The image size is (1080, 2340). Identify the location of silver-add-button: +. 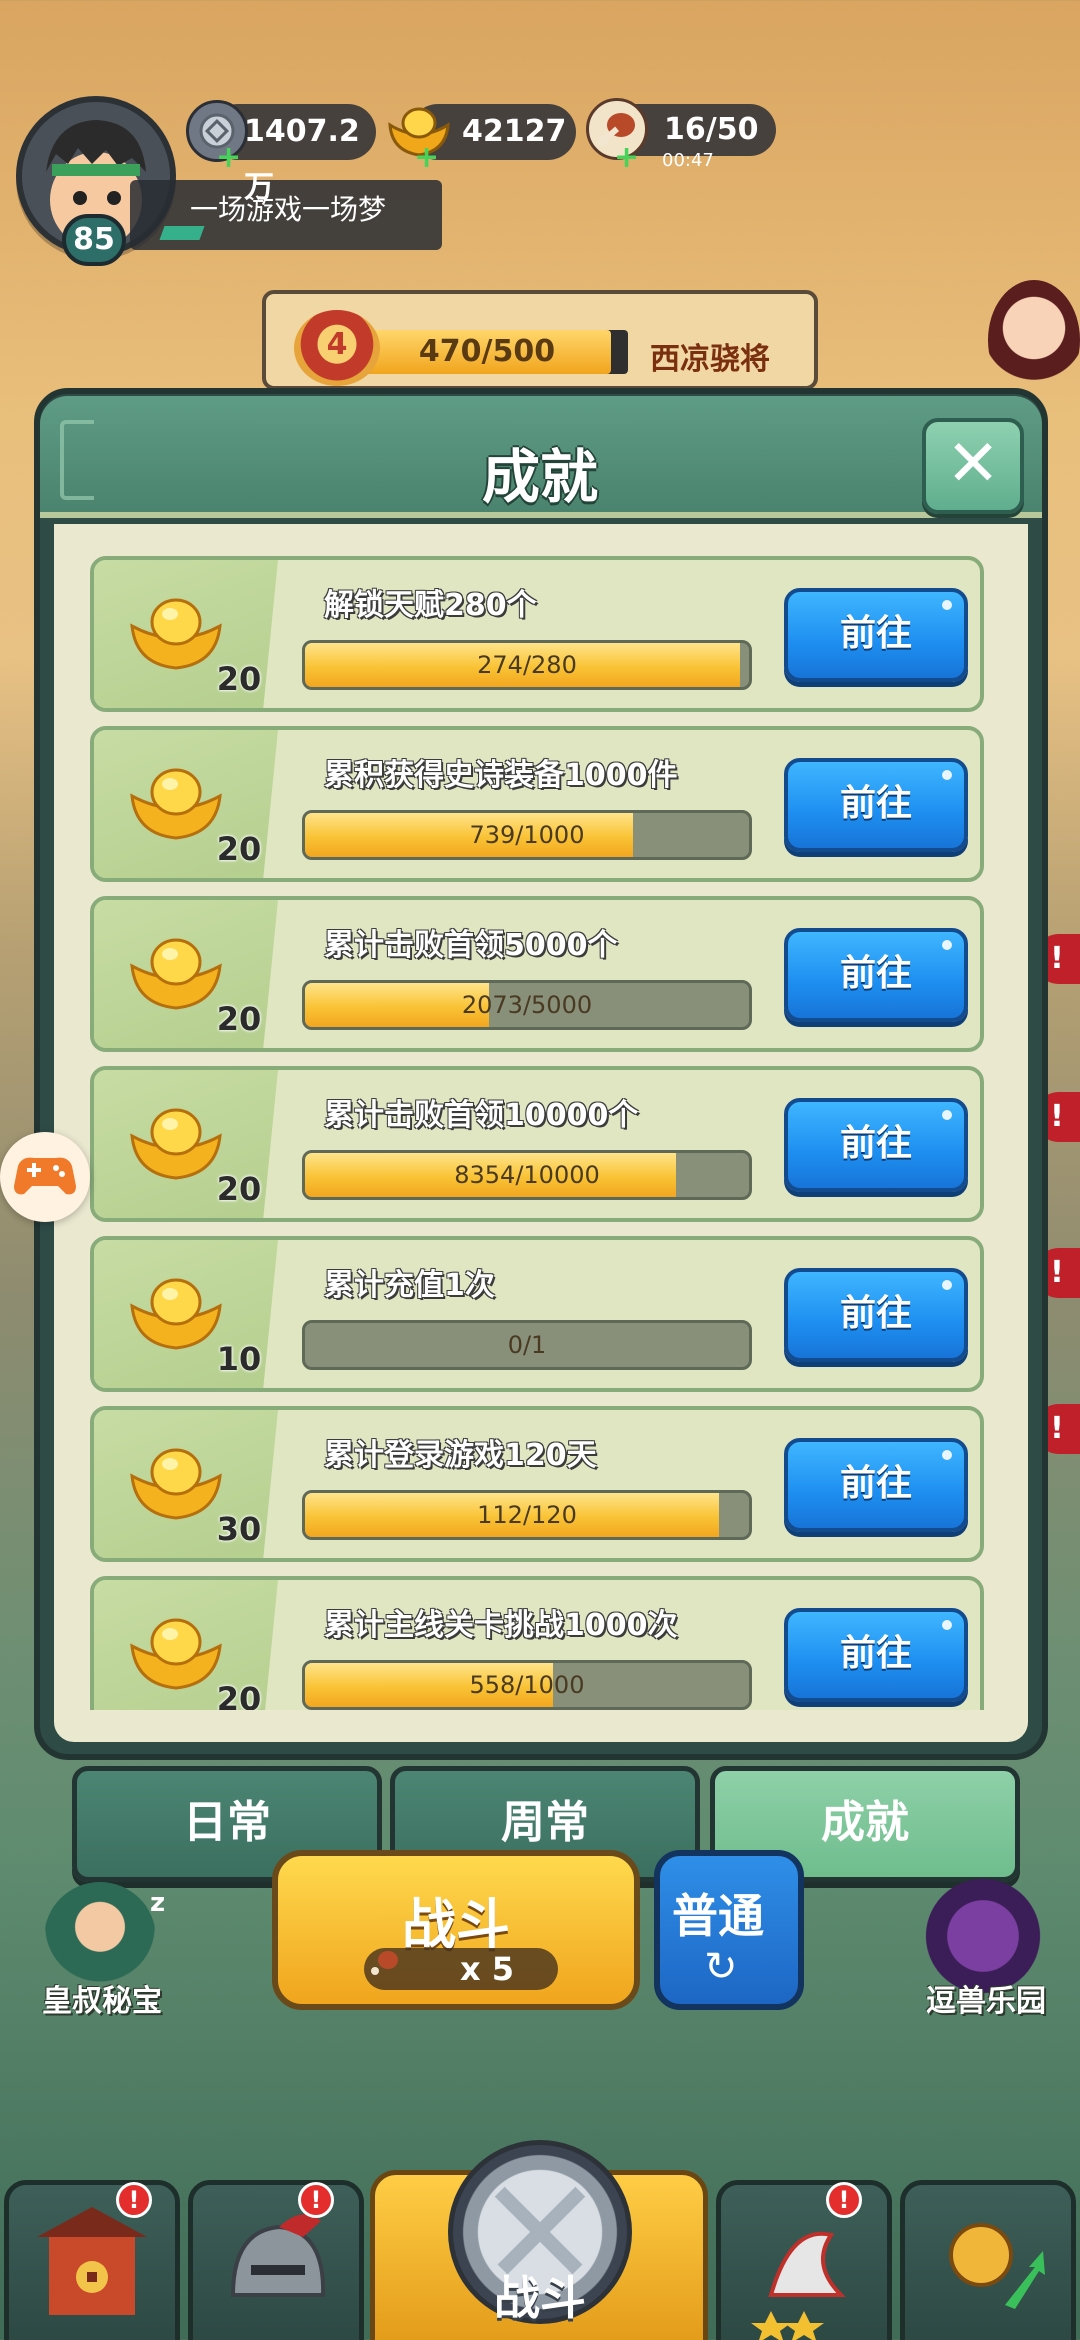
(228, 158).